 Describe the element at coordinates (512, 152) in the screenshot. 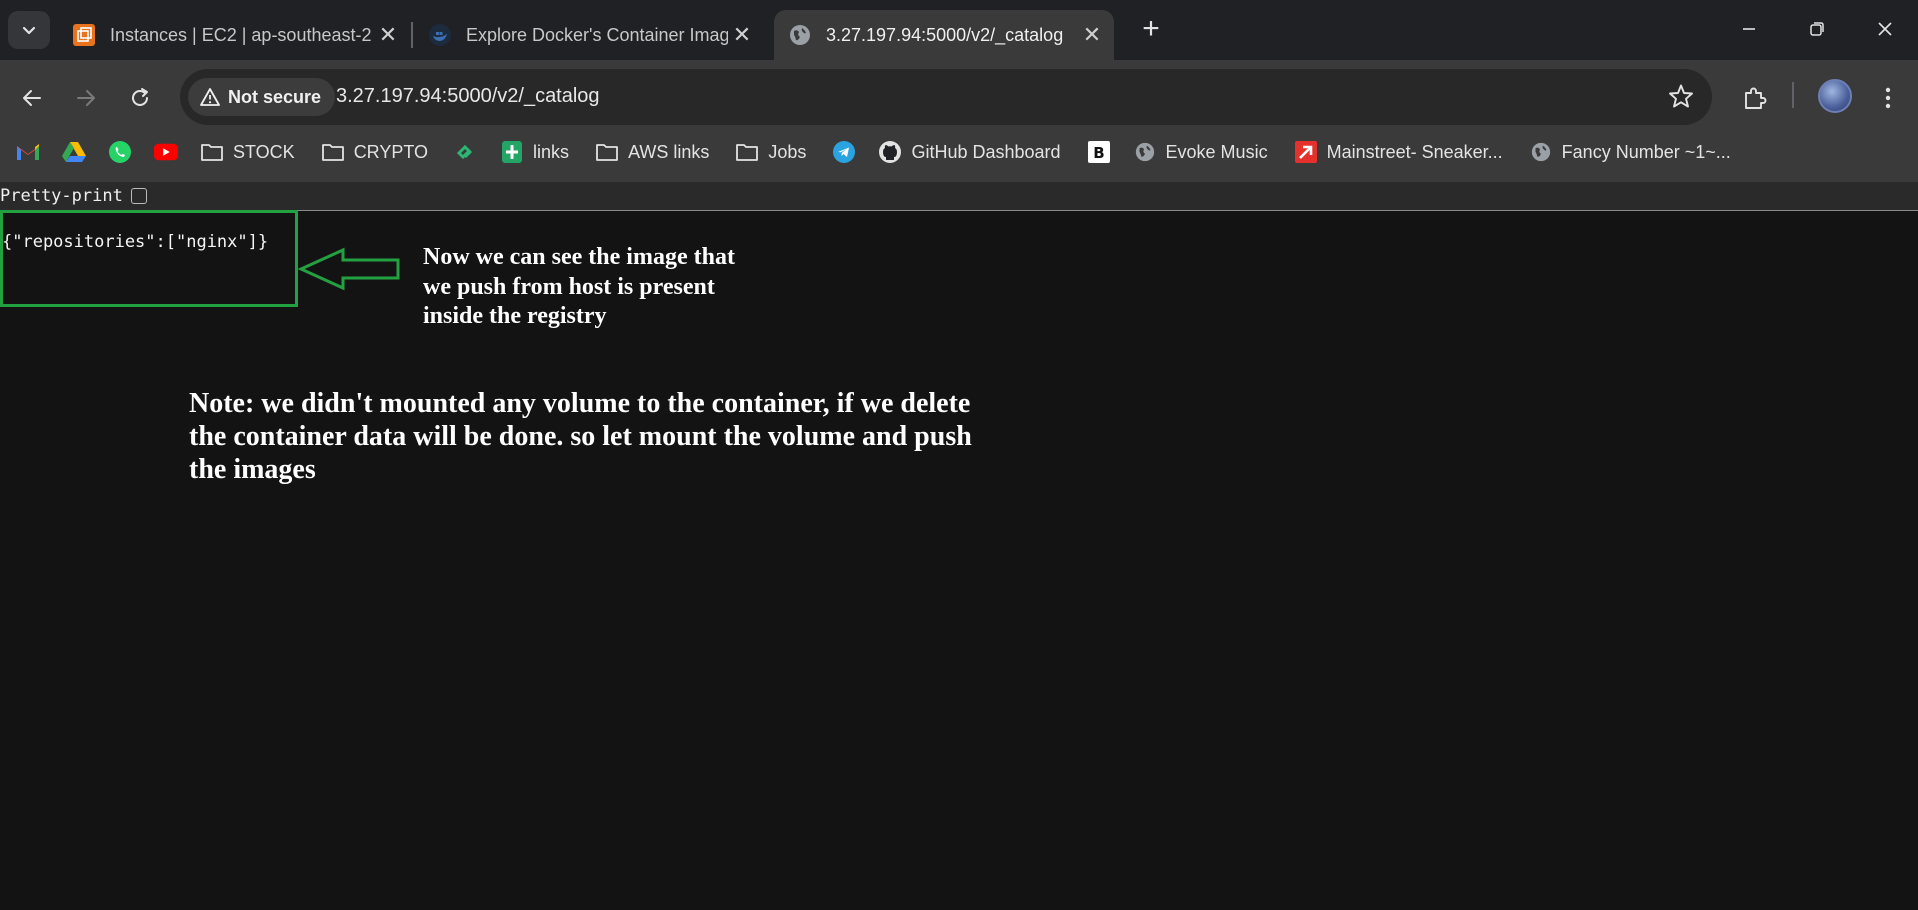

I see `google-sheets-icon` at that location.